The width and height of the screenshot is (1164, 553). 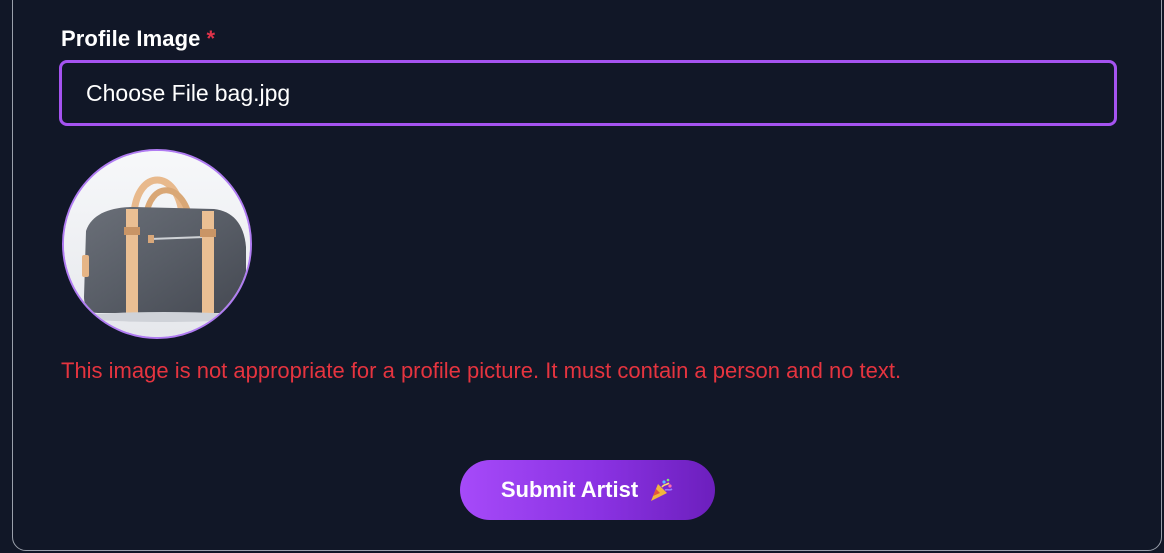 I want to click on bag-photo, so click(x=157, y=244).